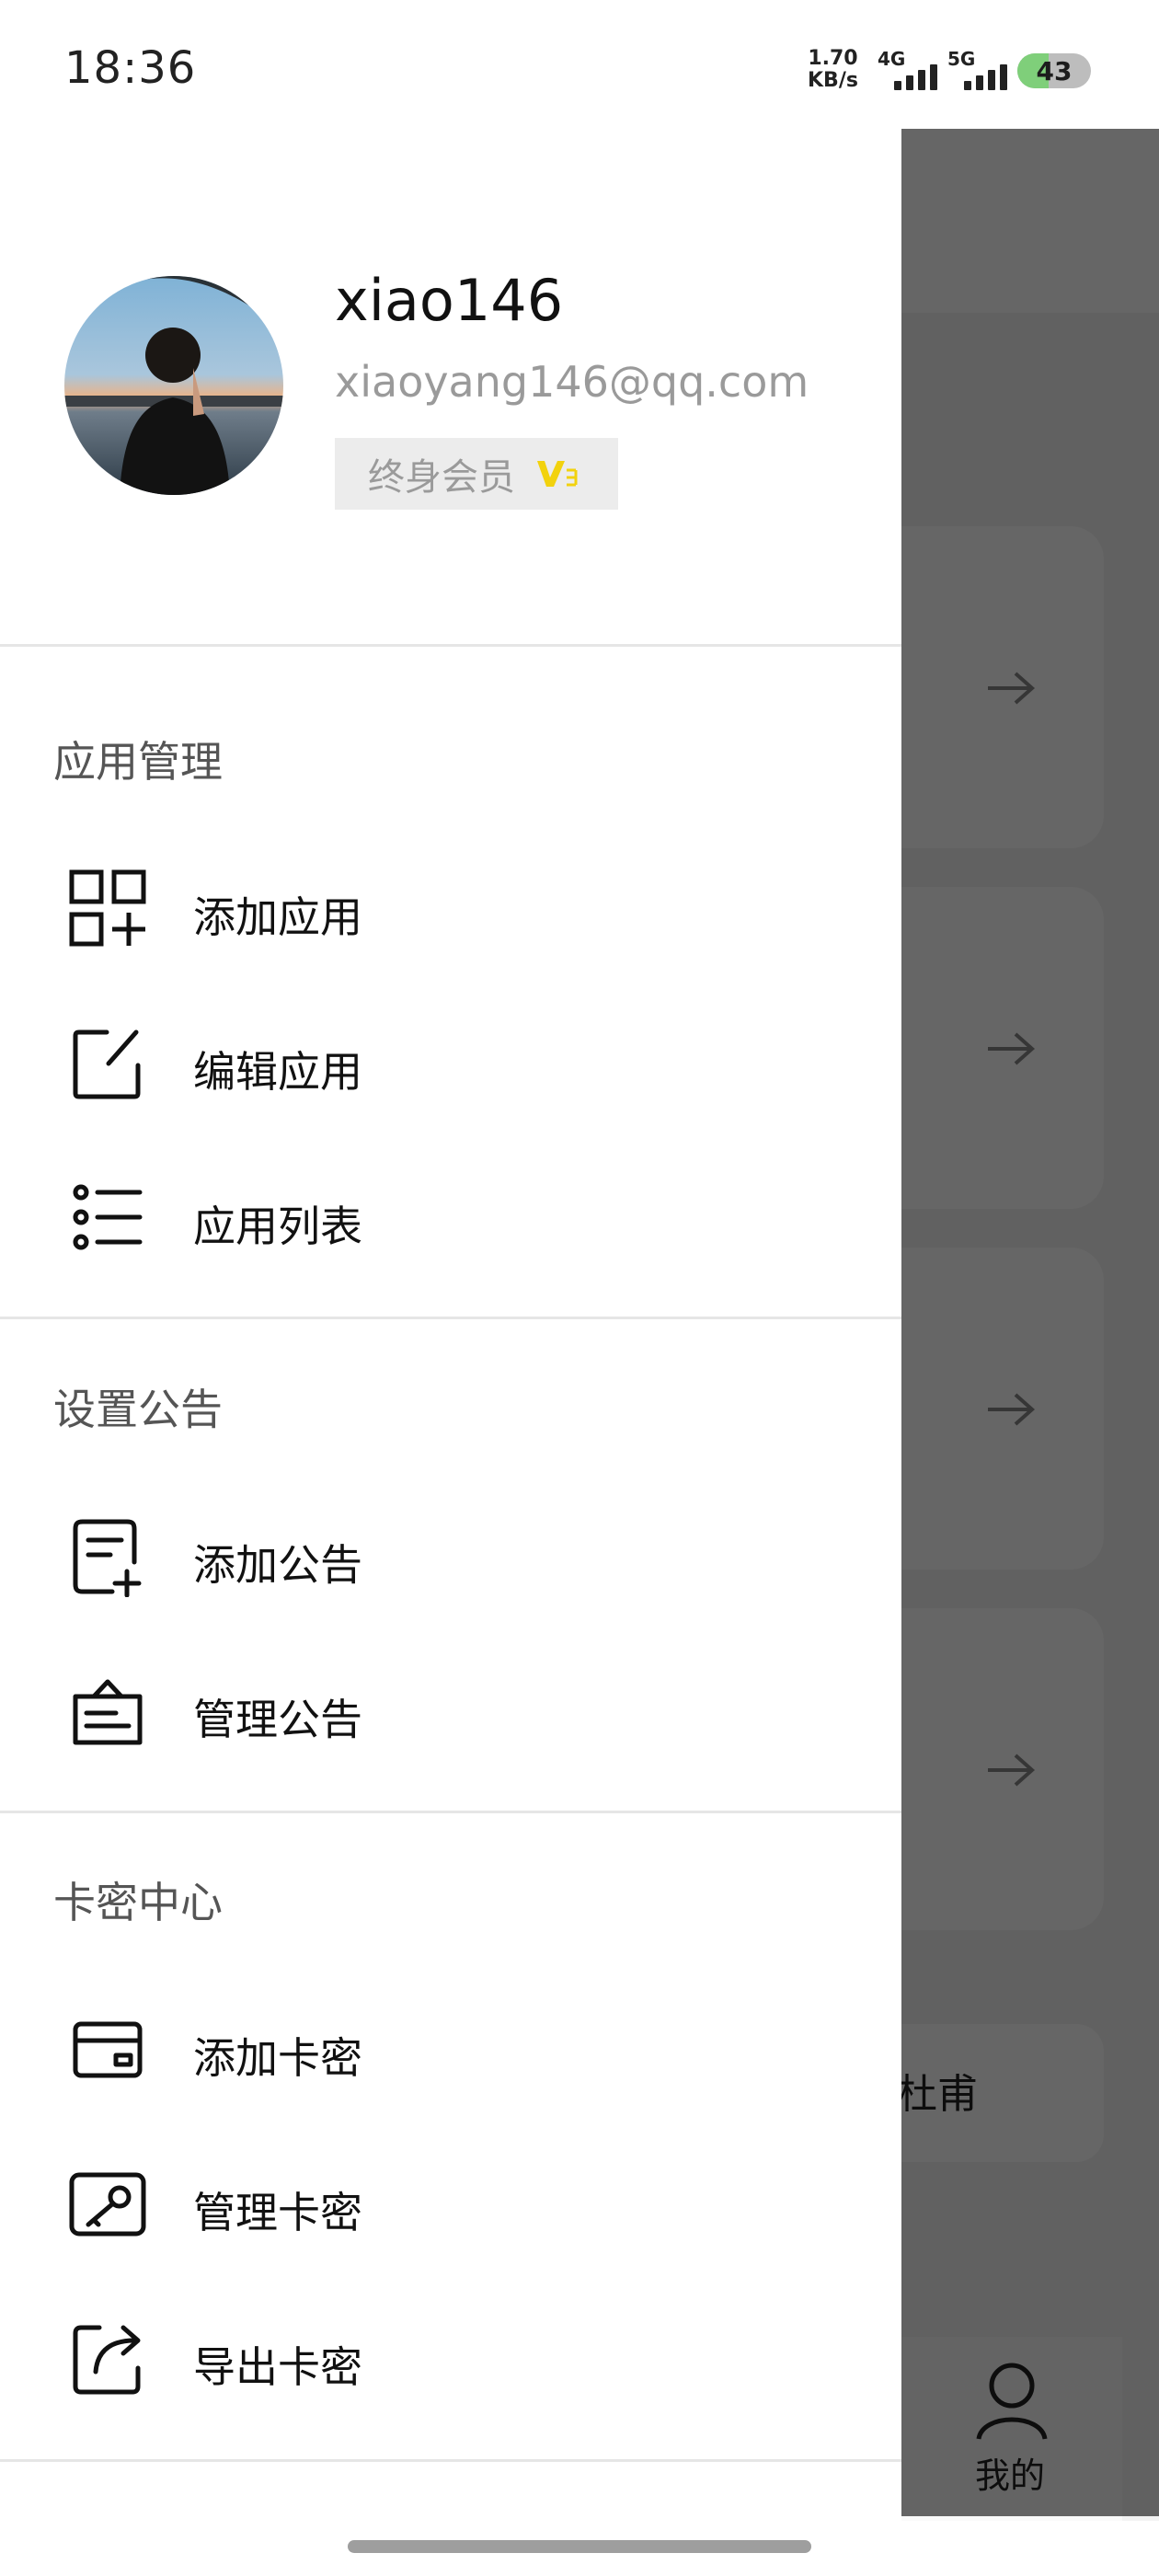 Image resolution: width=1159 pixels, height=2576 pixels. I want to click on card-key-icon, so click(107, 2204).